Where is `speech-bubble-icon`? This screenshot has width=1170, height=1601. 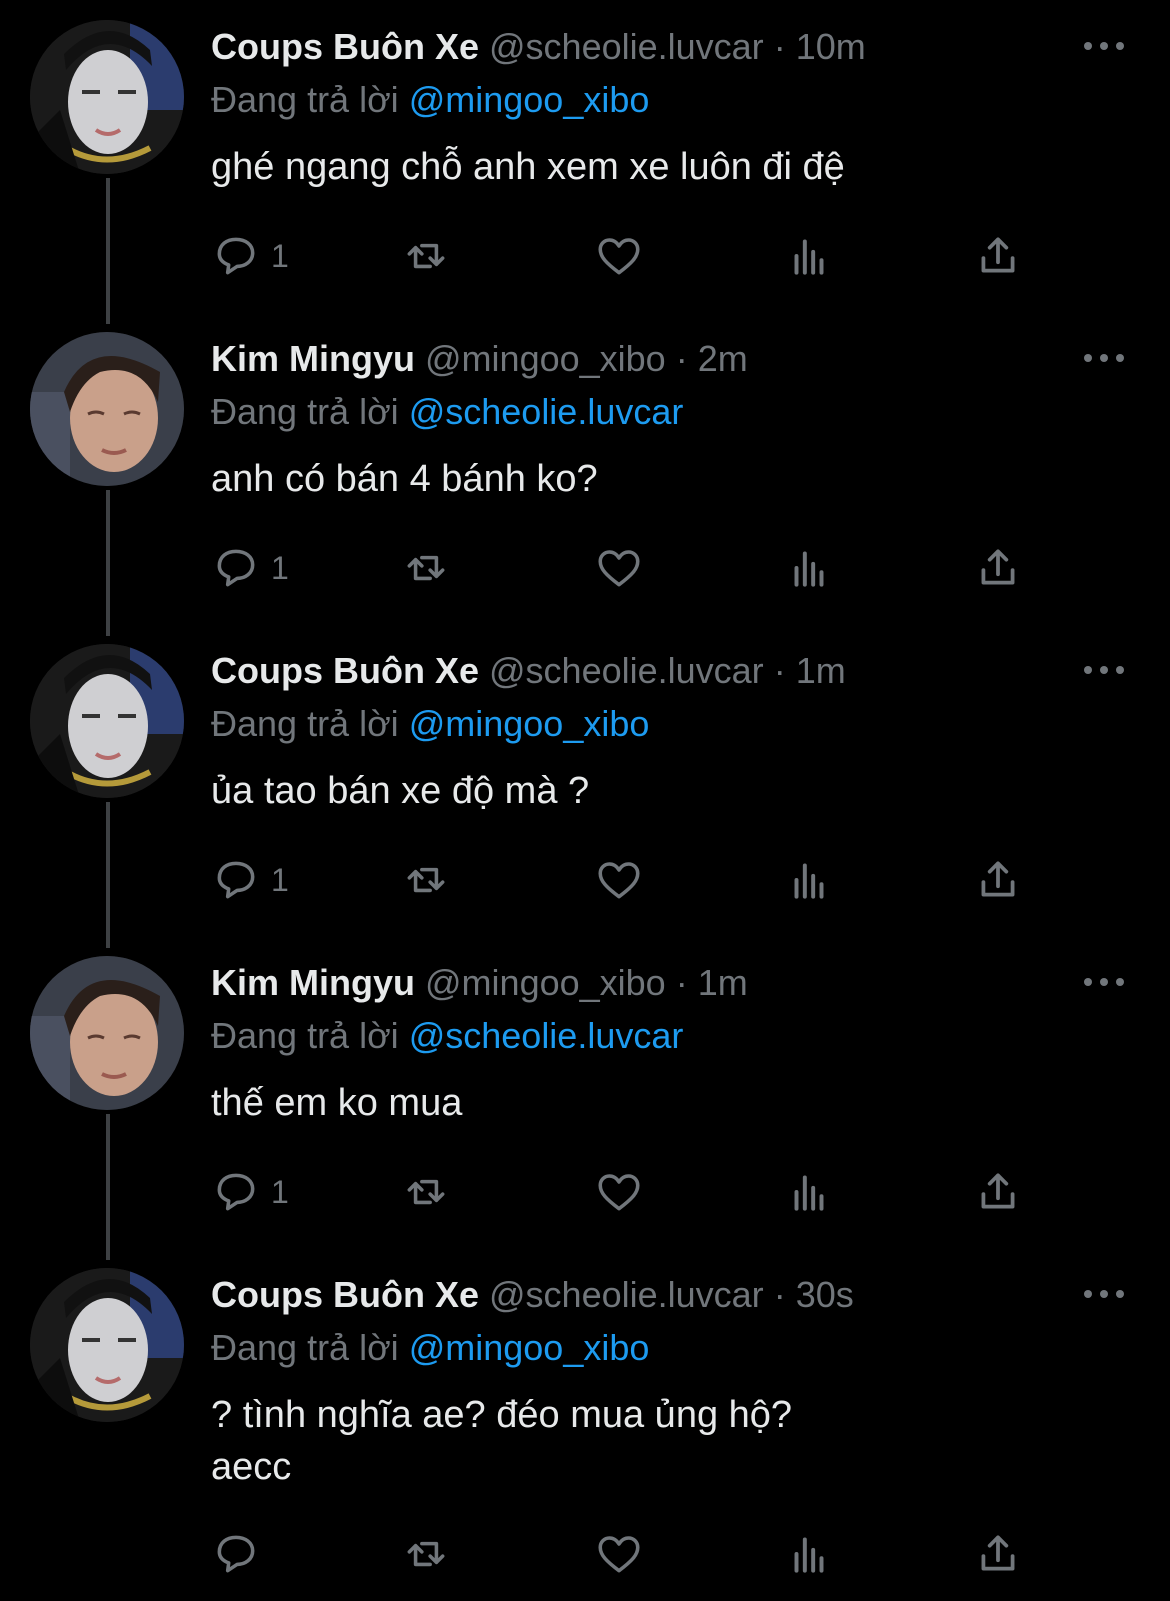 speech-bubble-icon is located at coordinates (236, 1554).